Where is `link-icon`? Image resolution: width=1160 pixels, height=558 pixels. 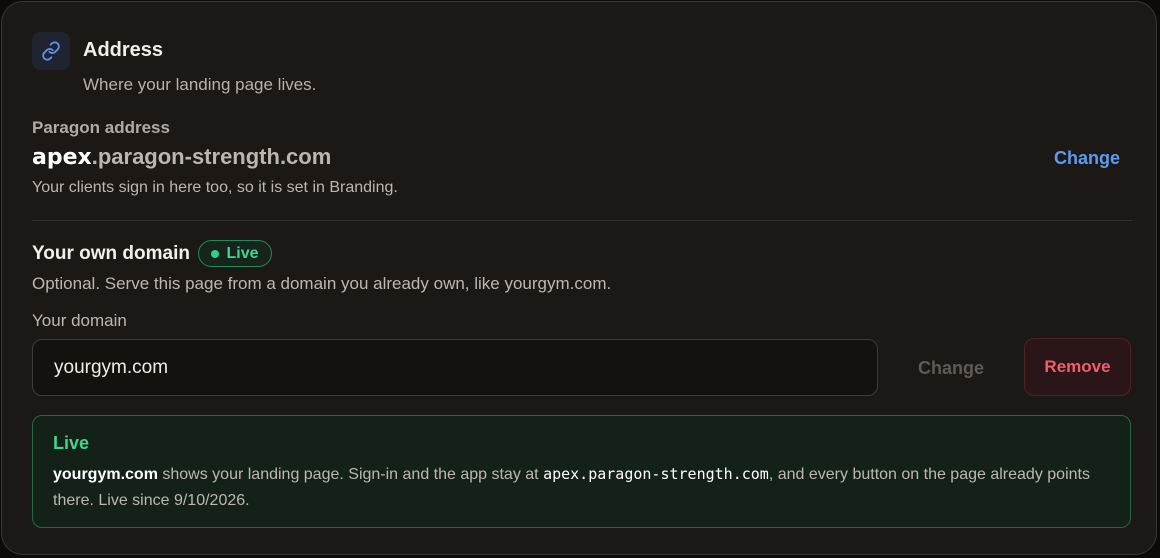
link-icon is located at coordinates (51, 51).